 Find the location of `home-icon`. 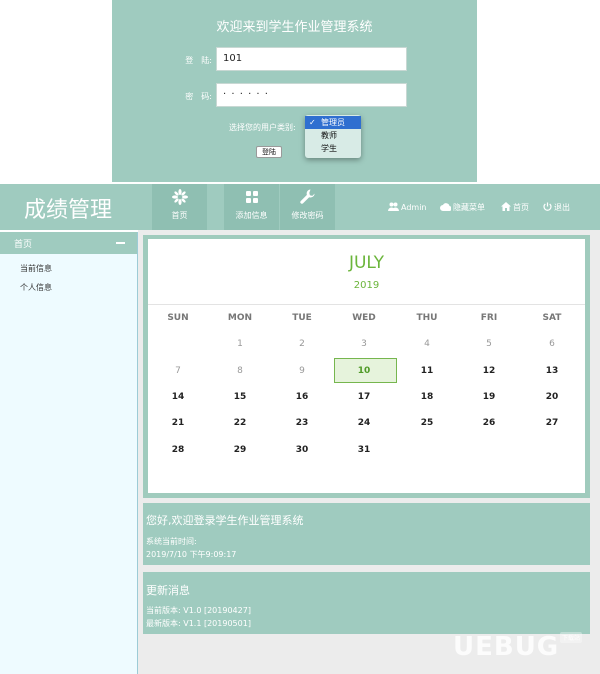

home-icon is located at coordinates (506, 207).